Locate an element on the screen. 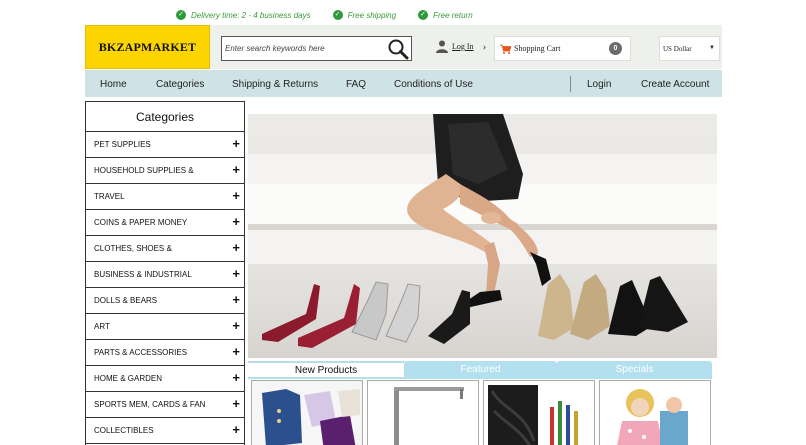 This screenshot has height=445, width=806. promo-return-text: Free return is located at coordinates (453, 15).